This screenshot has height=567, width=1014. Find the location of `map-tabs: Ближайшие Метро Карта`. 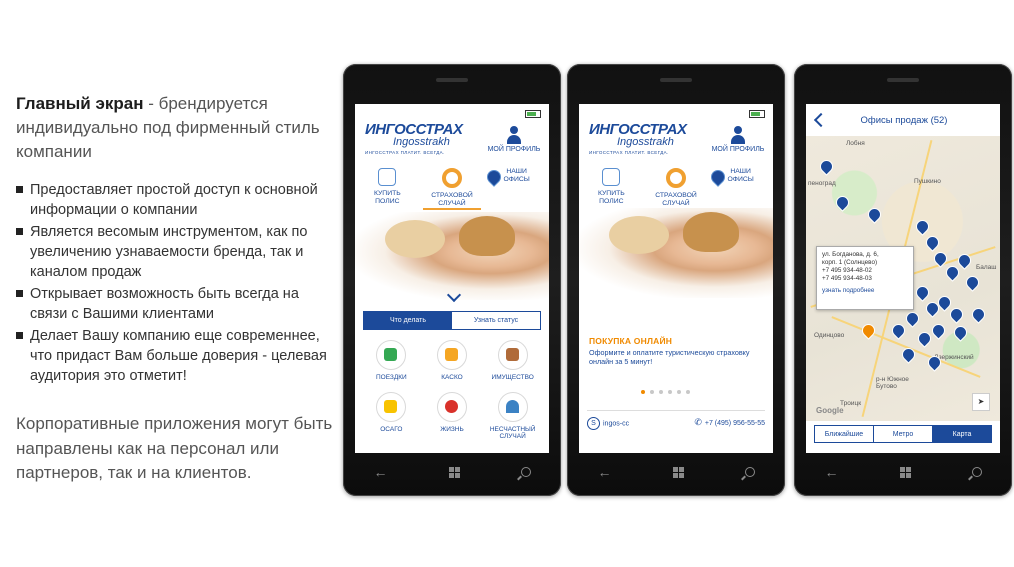

map-tabs: Ближайшие Метро Карта is located at coordinates (903, 434).